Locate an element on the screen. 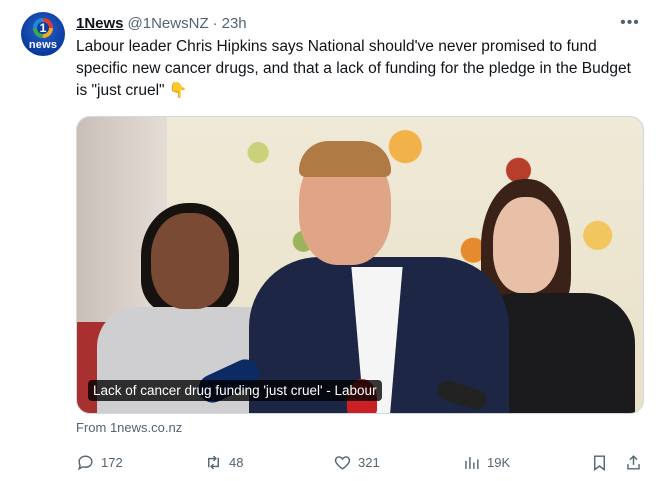  reply-button: 172 is located at coordinates (99, 462).